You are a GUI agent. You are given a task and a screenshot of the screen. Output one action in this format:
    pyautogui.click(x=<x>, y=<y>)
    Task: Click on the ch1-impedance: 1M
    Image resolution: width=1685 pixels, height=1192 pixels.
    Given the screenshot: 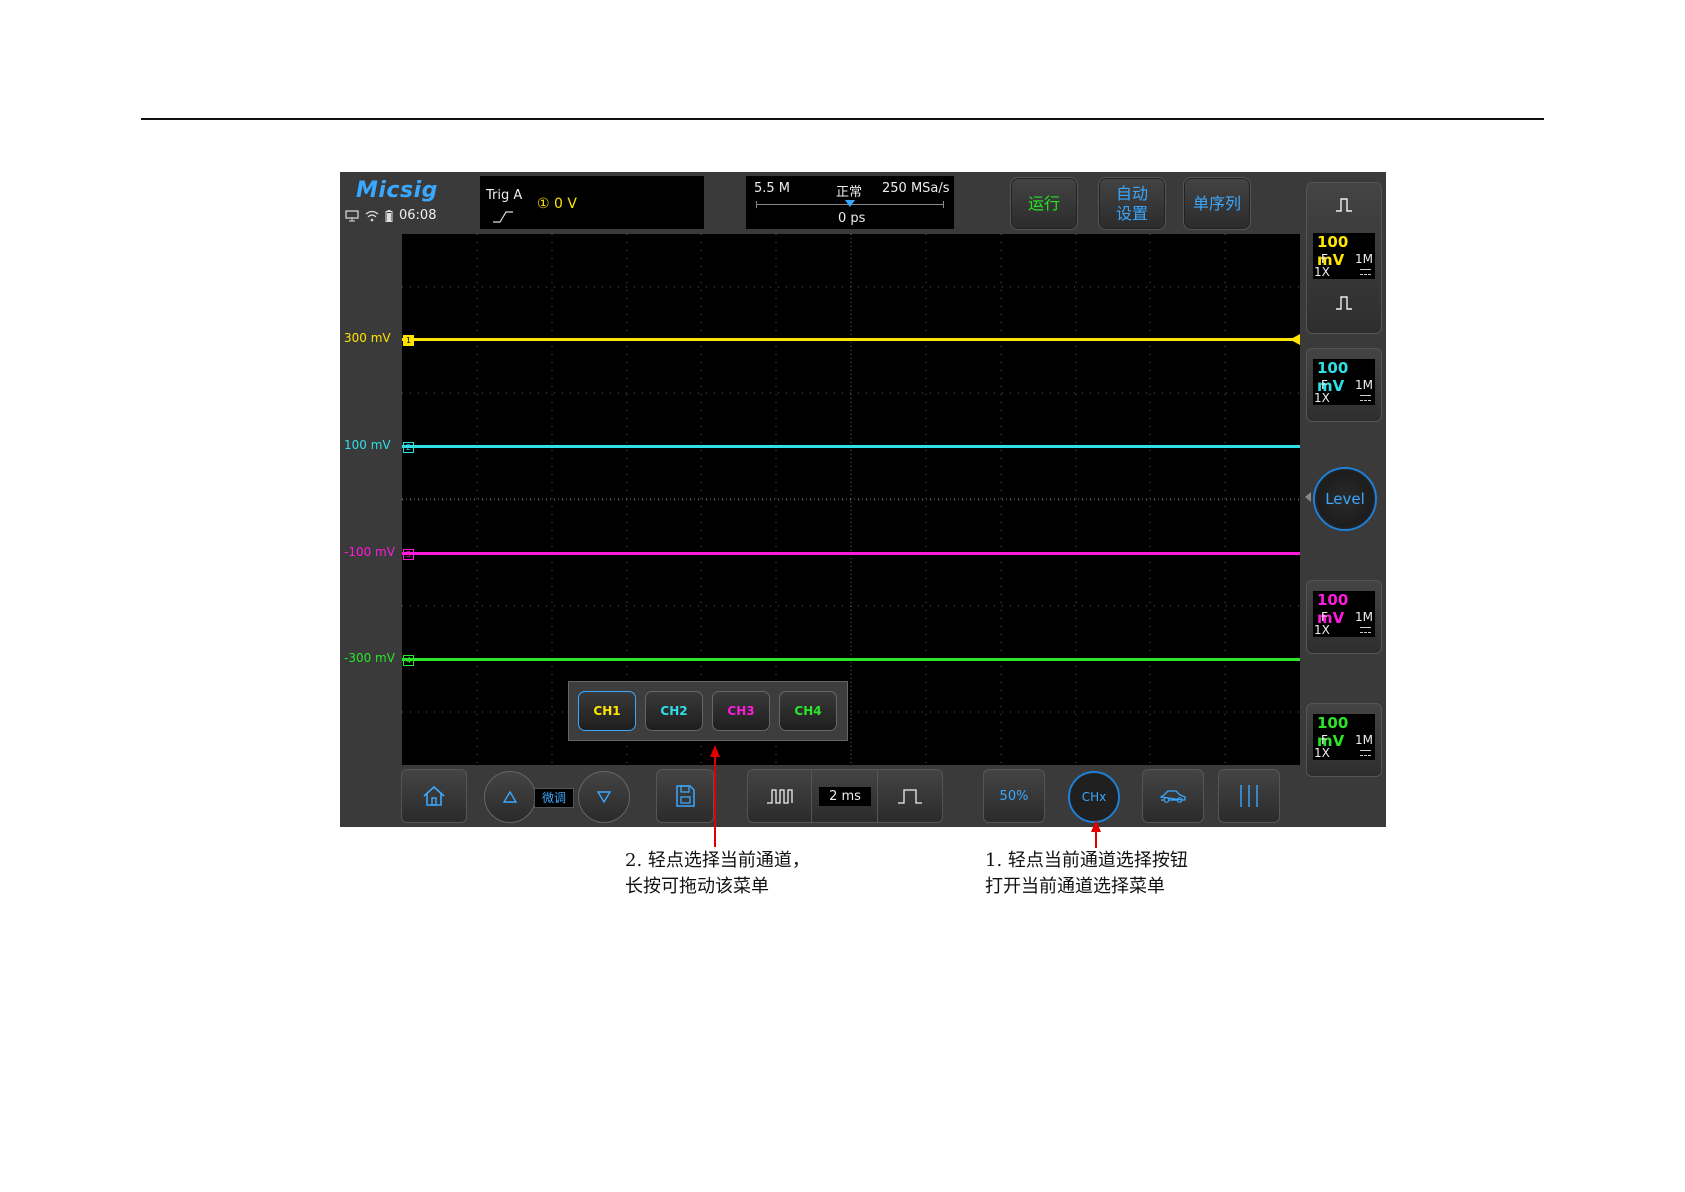 What is the action you would take?
    pyautogui.click(x=1364, y=259)
    